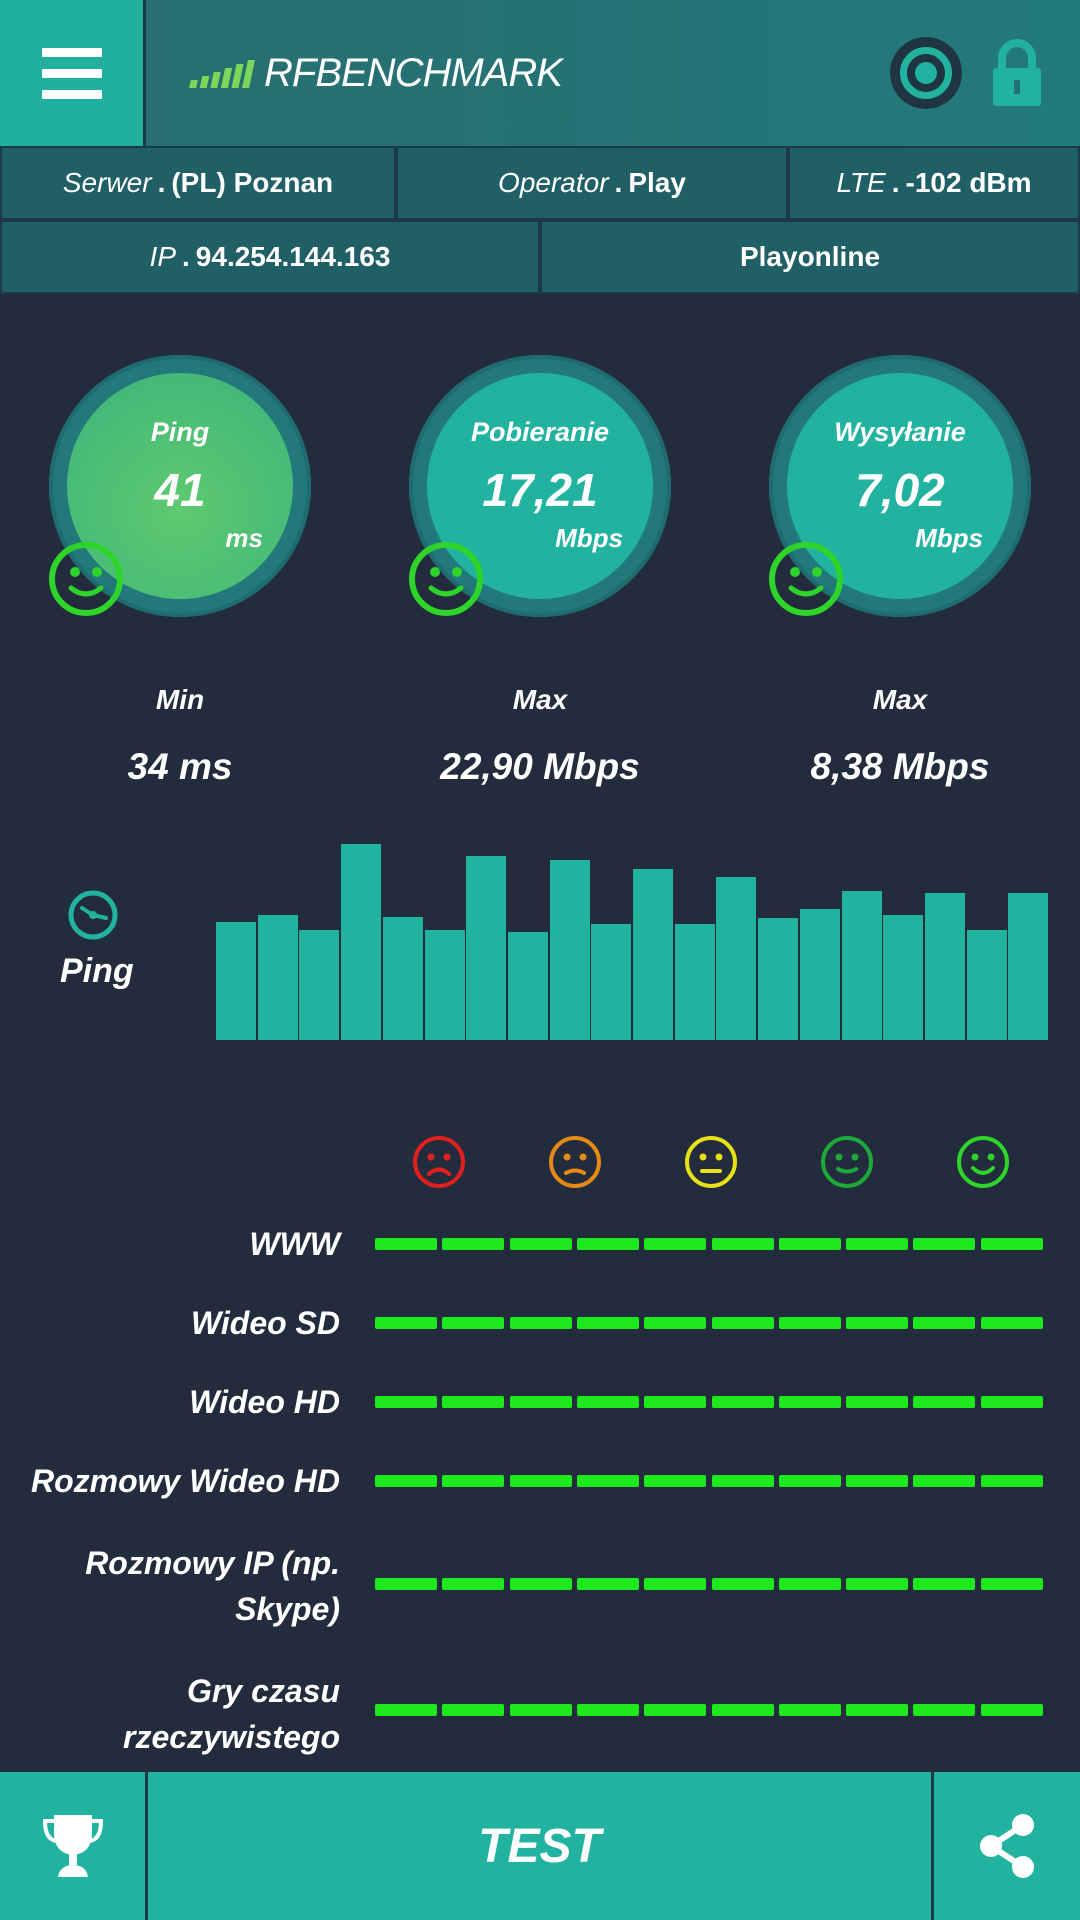 This screenshot has height=1920, width=1080. I want to click on max-download-value: 22,90 Mbps, so click(540, 766).